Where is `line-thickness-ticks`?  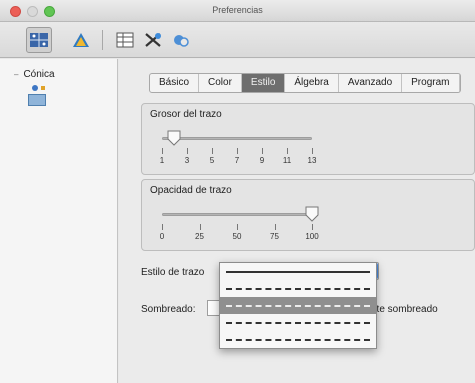 line-thickness-ticks is located at coordinates (237, 151).